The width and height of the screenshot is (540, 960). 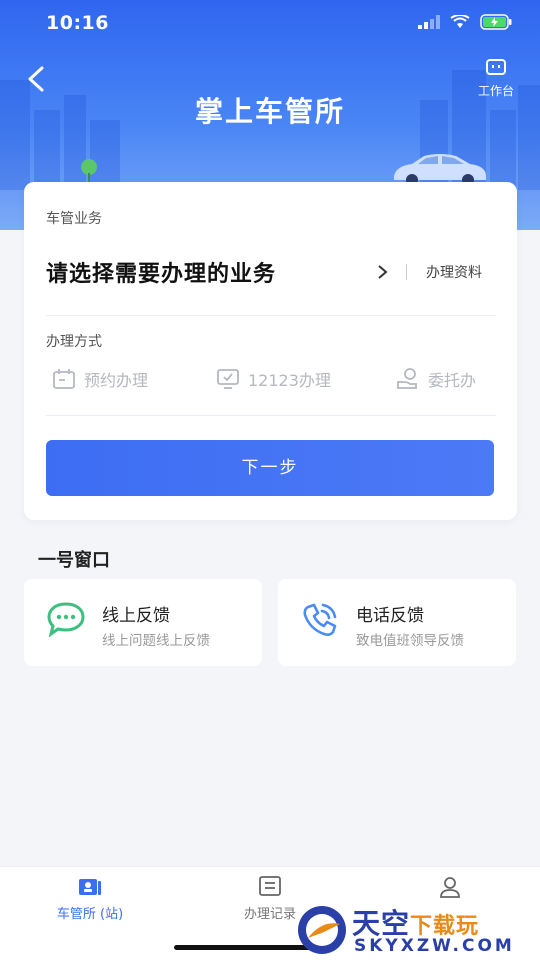 What do you see at coordinates (383, 272) in the screenshot?
I see `chevron-right-icon` at bounding box center [383, 272].